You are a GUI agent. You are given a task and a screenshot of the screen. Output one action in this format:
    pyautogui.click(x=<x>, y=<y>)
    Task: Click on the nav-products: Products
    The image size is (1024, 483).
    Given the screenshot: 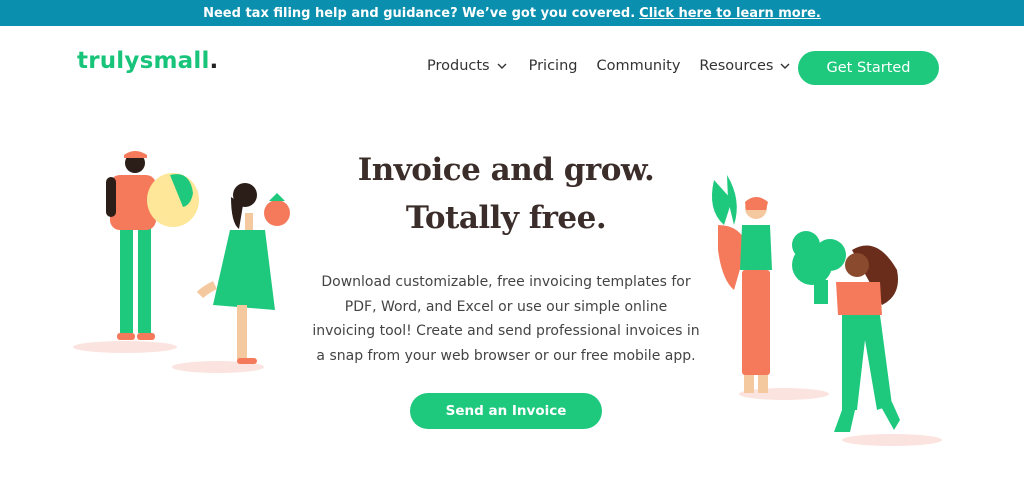 What is the action you would take?
    pyautogui.click(x=467, y=66)
    